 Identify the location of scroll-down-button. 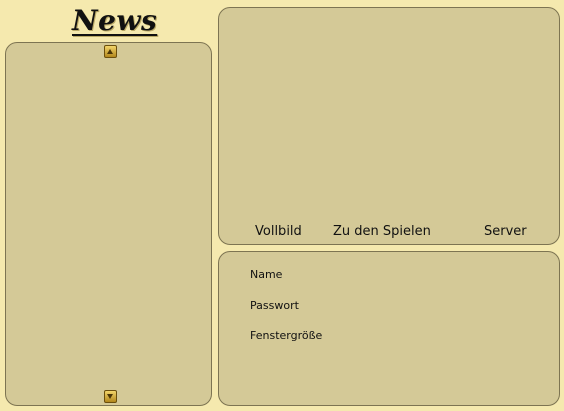
(110, 396).